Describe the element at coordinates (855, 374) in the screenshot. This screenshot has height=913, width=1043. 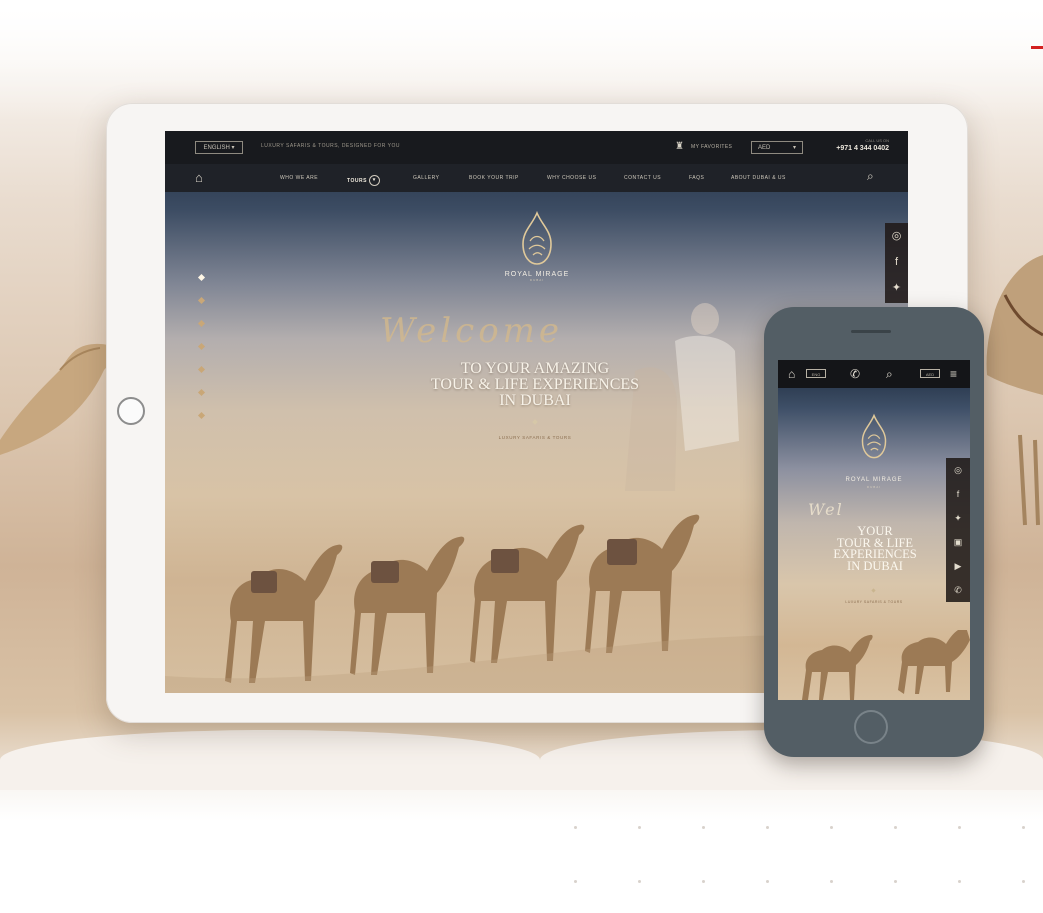
I see `phone-call-icon: ✆` at that location.